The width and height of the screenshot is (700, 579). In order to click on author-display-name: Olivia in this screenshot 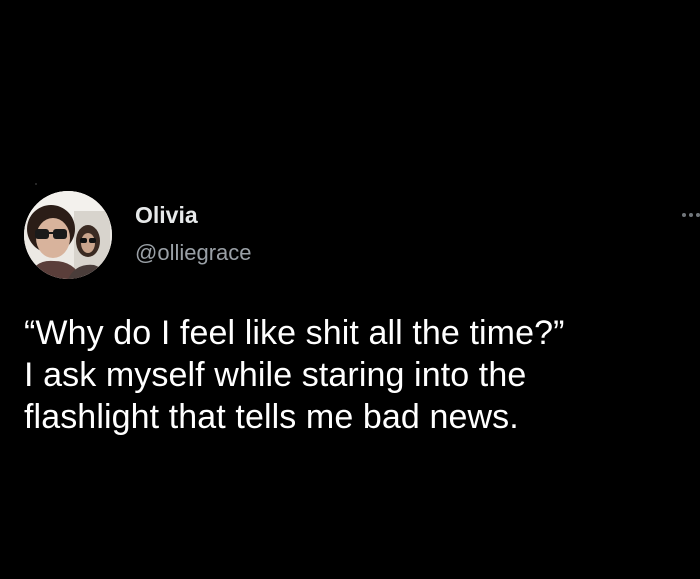, I will do `click(166, 215)`.